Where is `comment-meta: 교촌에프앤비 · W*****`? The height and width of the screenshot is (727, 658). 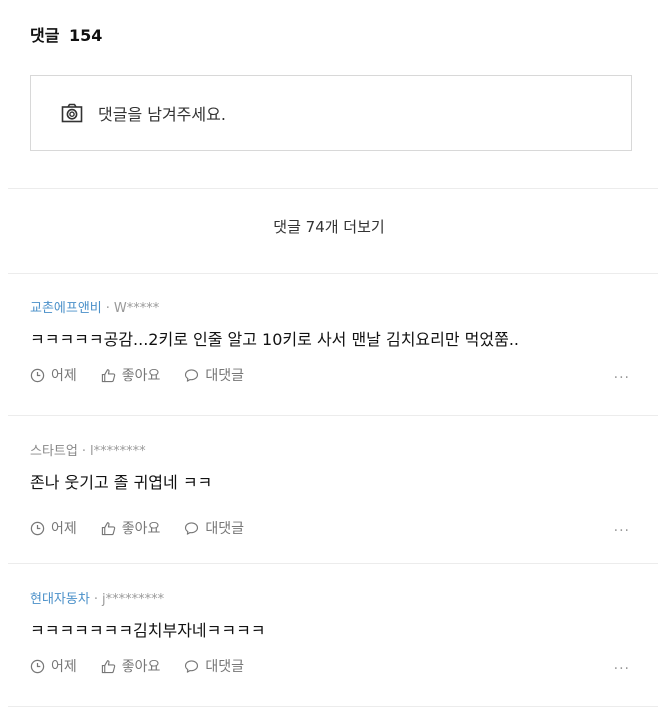 comment-meta: 교촌에프앤비 · W***** is located at coordinates (95, 308).